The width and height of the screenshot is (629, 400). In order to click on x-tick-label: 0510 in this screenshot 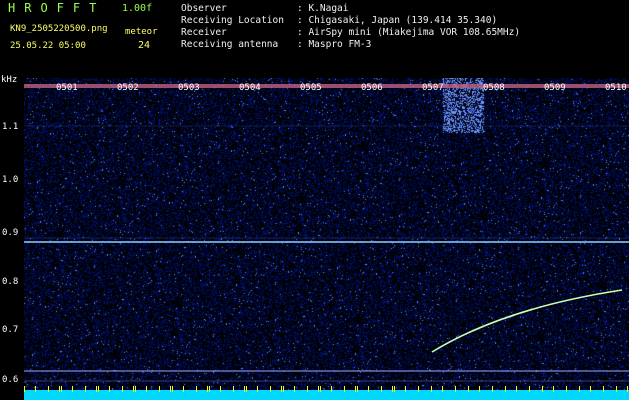, I will do `click(616, 88)`.